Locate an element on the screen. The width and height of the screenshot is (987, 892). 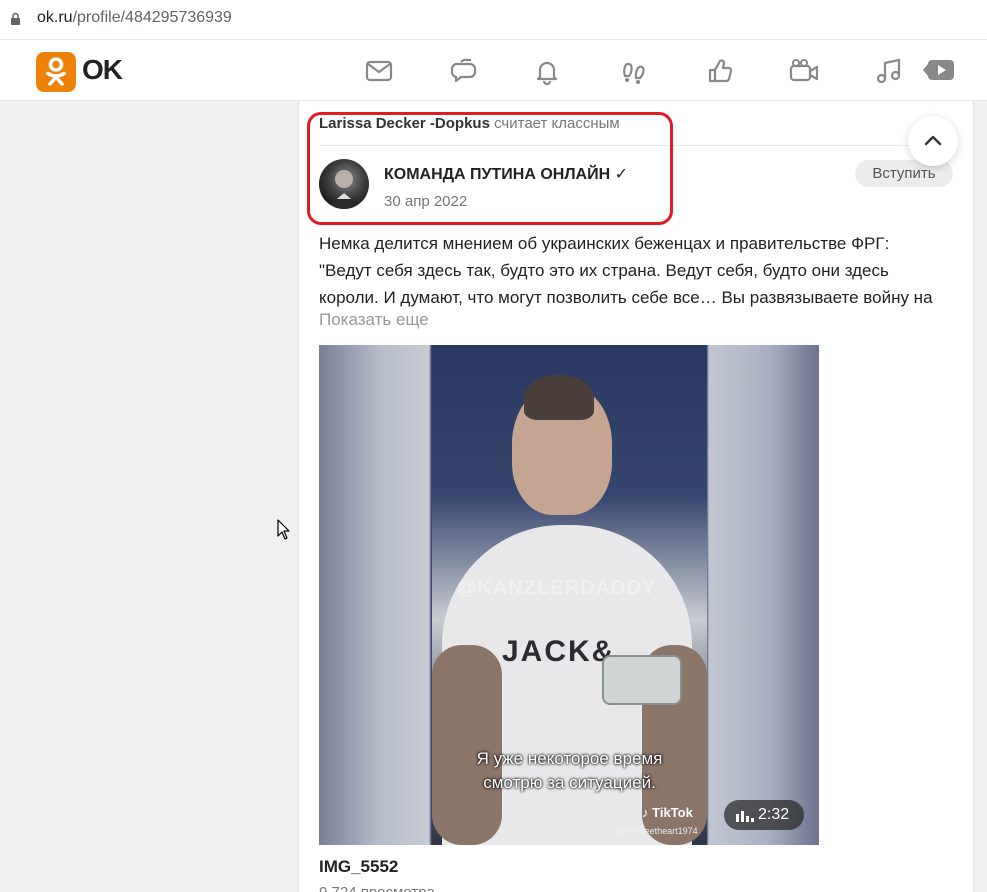
video-watermark: @KANZLERDADDY is located at coordinates (557, 588).